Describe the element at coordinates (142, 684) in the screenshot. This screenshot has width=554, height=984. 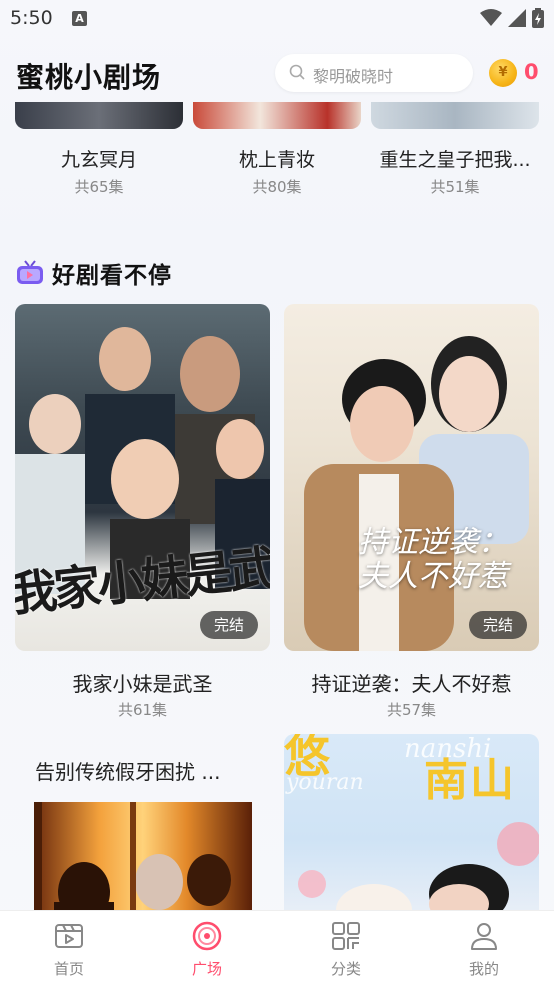
I see `drama-title: 我家小妹是武圣` at that location.